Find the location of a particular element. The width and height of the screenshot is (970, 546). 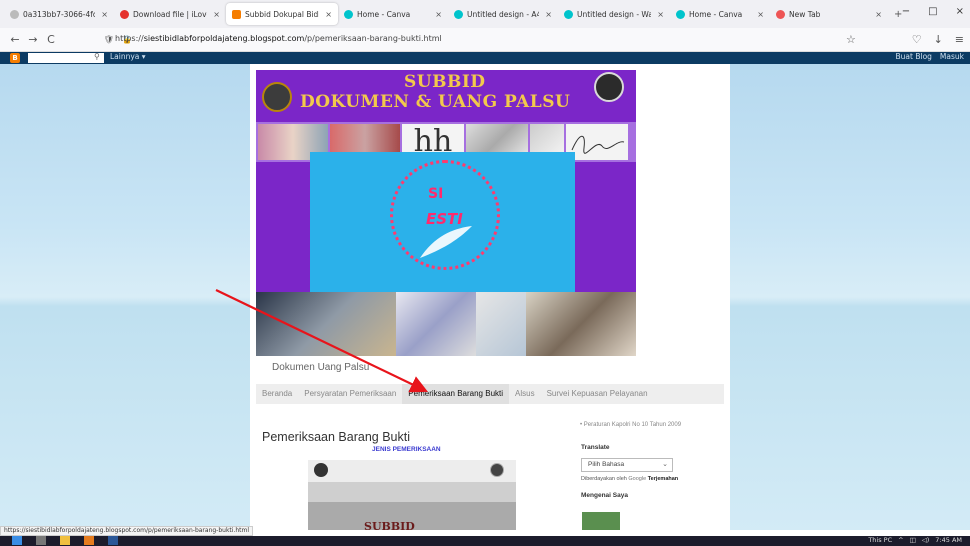

vehicle-document-photo is located at coordinates (326, 324).